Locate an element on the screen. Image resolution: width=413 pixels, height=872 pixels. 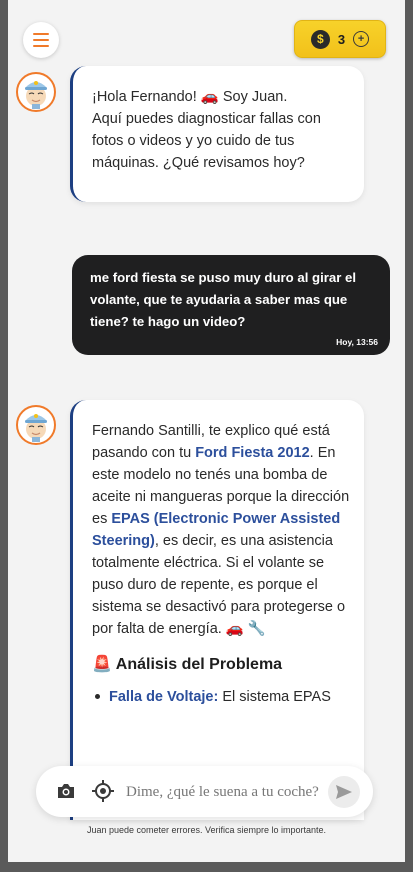
send-button is located at coordinates (344, 792).